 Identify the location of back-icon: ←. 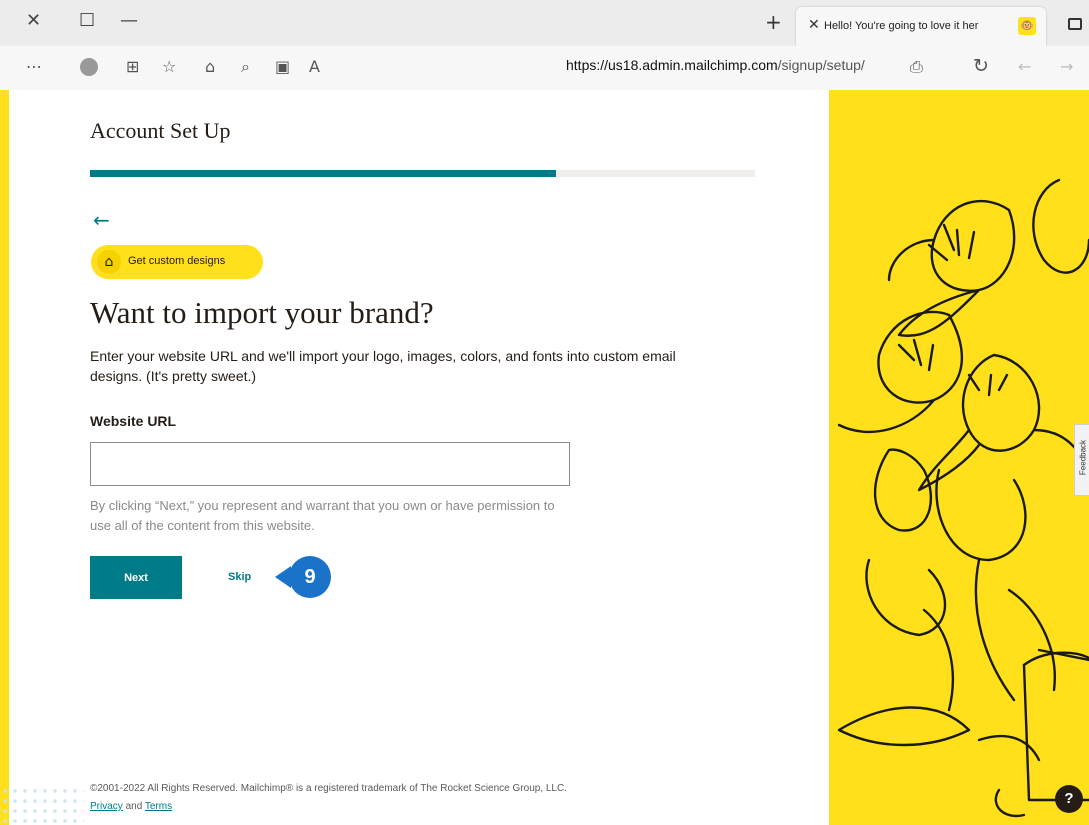
(1024, 66).